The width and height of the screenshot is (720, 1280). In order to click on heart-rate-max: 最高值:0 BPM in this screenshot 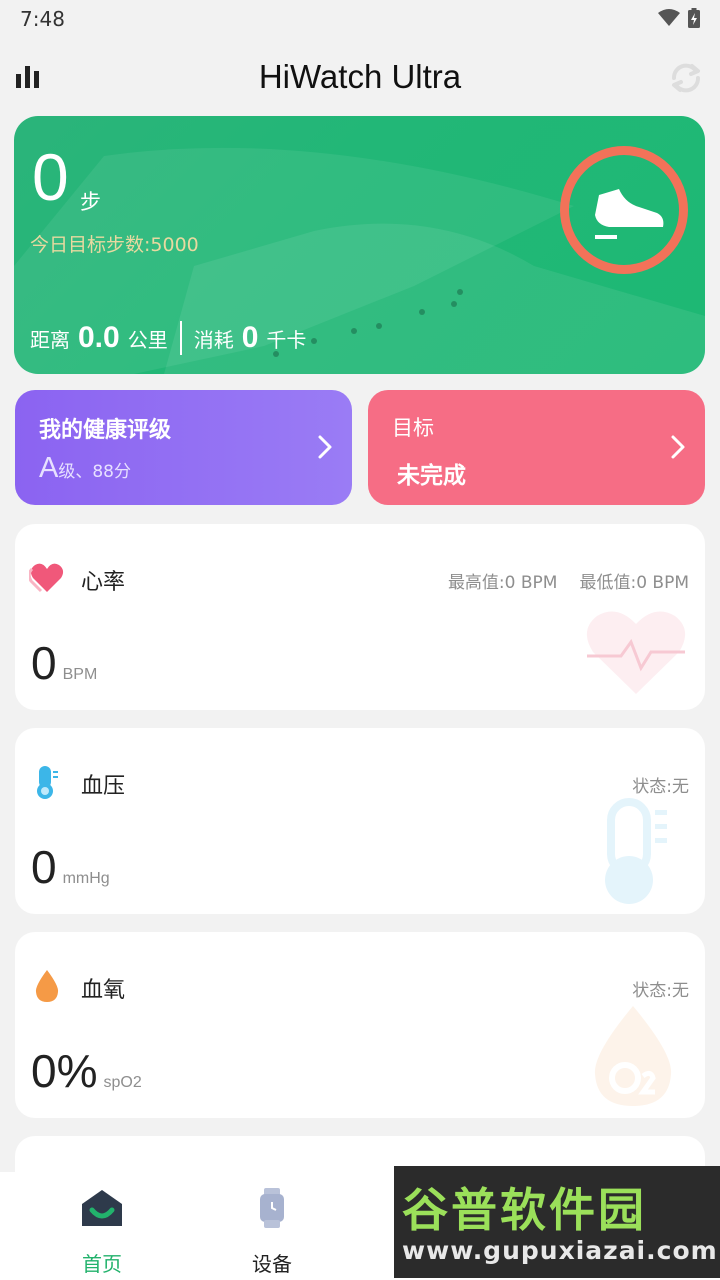, I will do `click(502, 583)`.